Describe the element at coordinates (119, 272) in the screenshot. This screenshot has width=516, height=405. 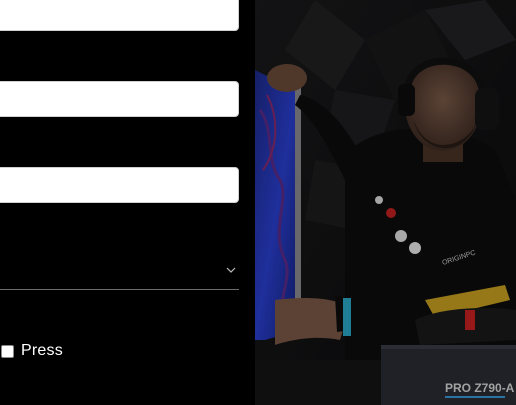
I see `select-dropdown` at that location.